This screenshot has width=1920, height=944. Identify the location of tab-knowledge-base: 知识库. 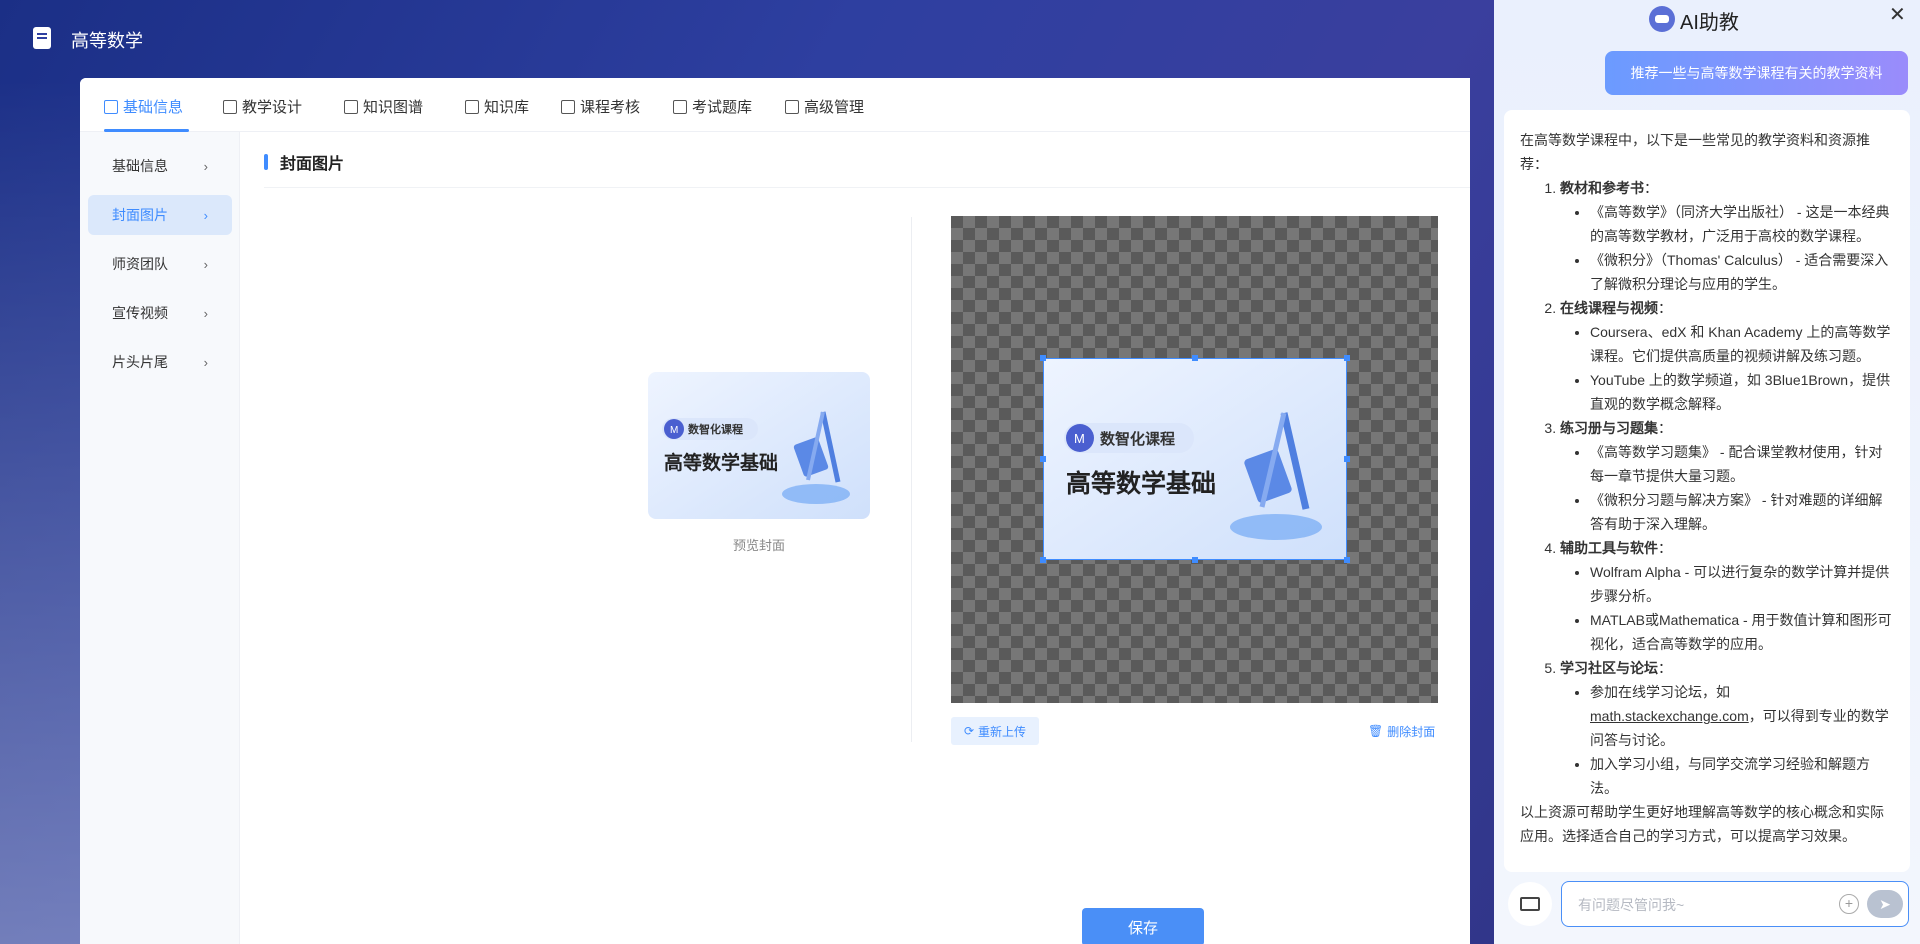
(497, 106).